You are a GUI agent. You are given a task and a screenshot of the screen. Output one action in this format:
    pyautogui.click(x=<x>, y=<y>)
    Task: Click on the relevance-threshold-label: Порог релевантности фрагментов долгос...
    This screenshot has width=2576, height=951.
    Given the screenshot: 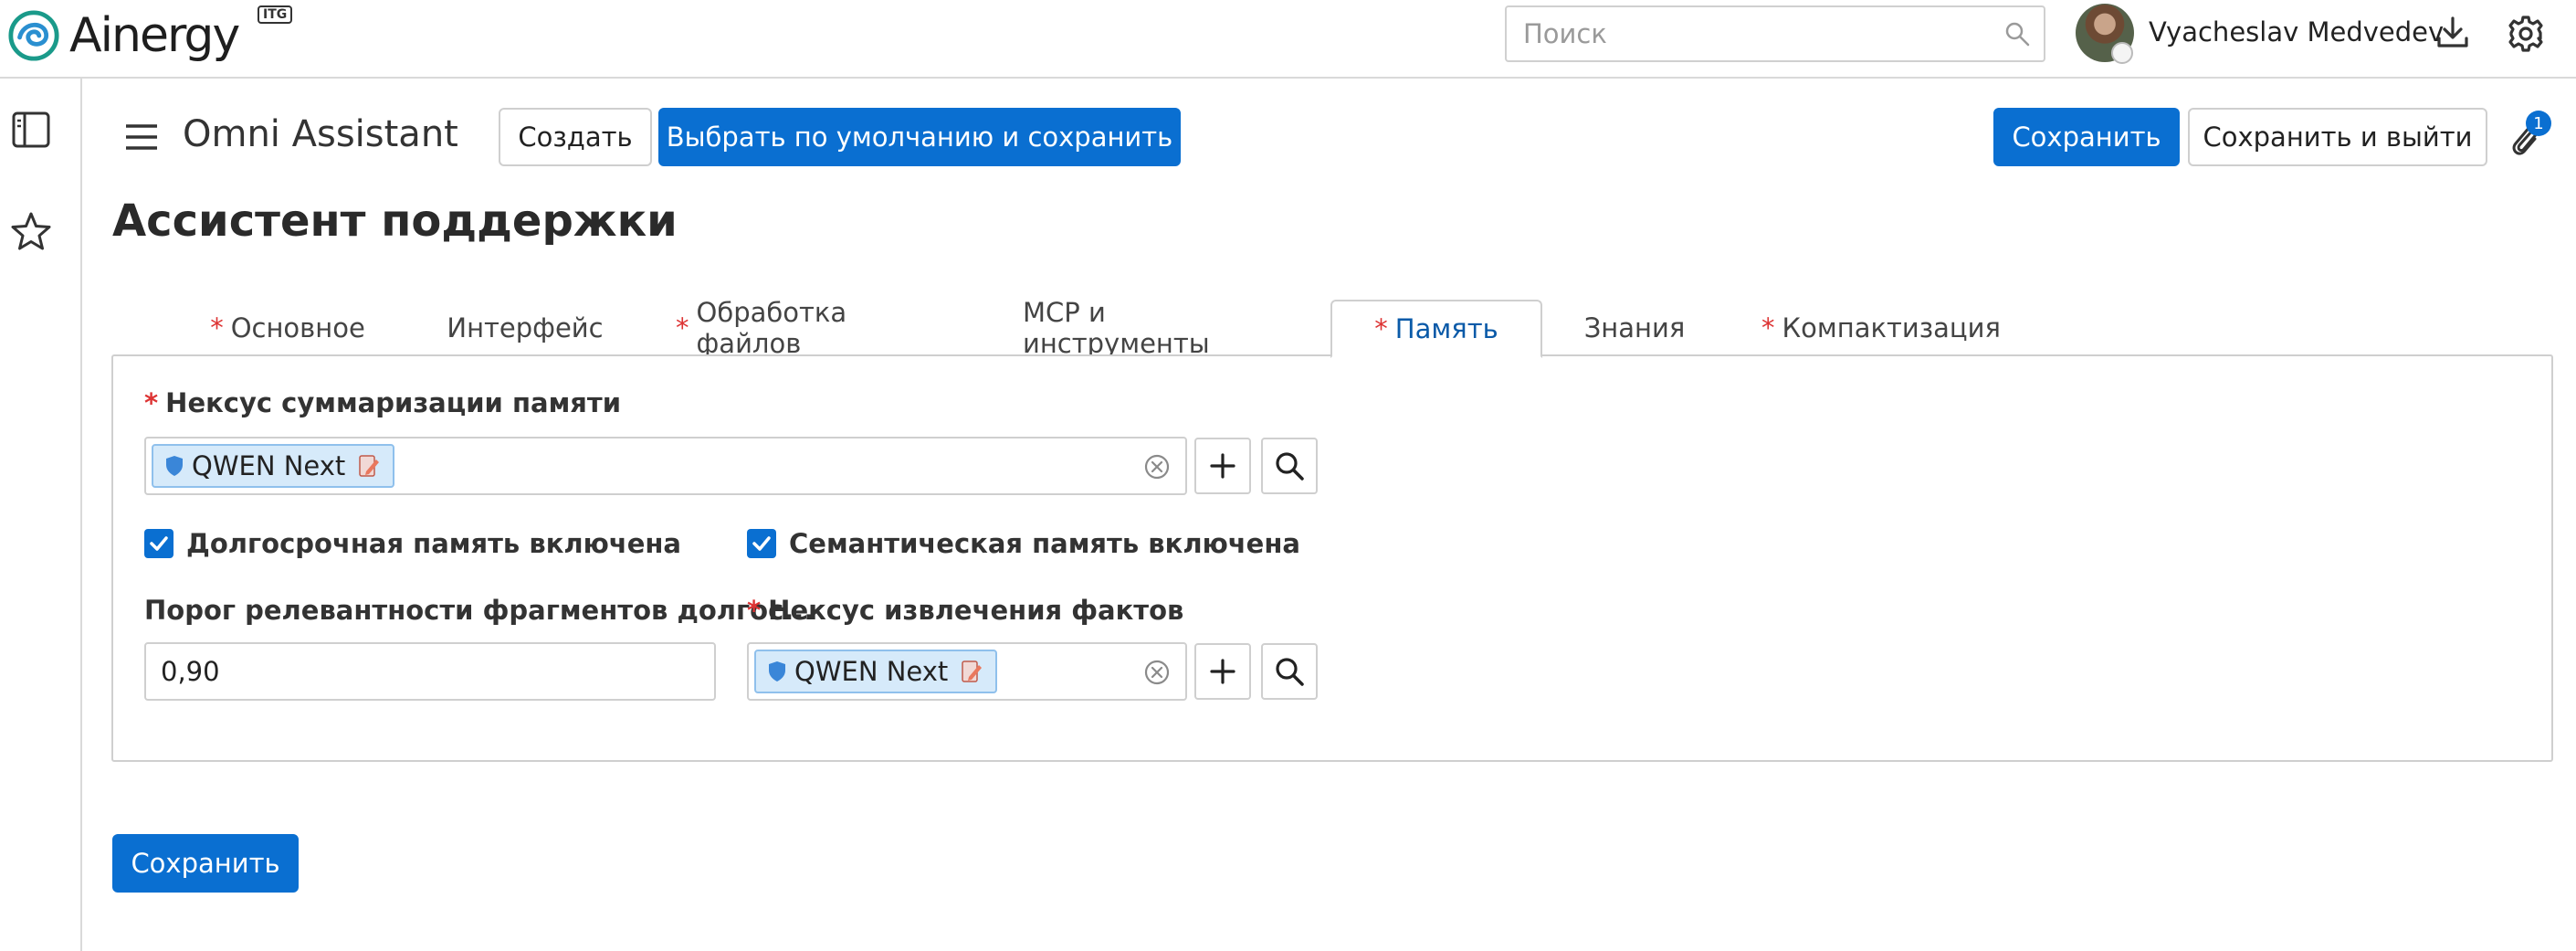 What is the action you would take?
    pyautogui.click(x=479, y=611)
    